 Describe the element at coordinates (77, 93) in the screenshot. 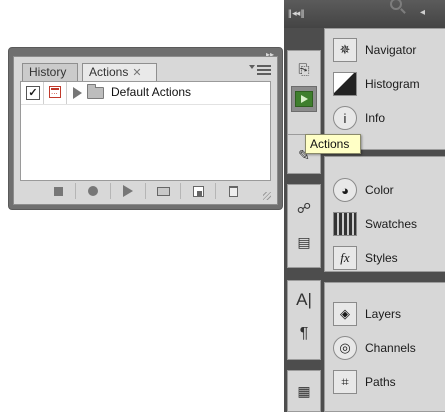

I see `expand-triangle-icon` at that location.